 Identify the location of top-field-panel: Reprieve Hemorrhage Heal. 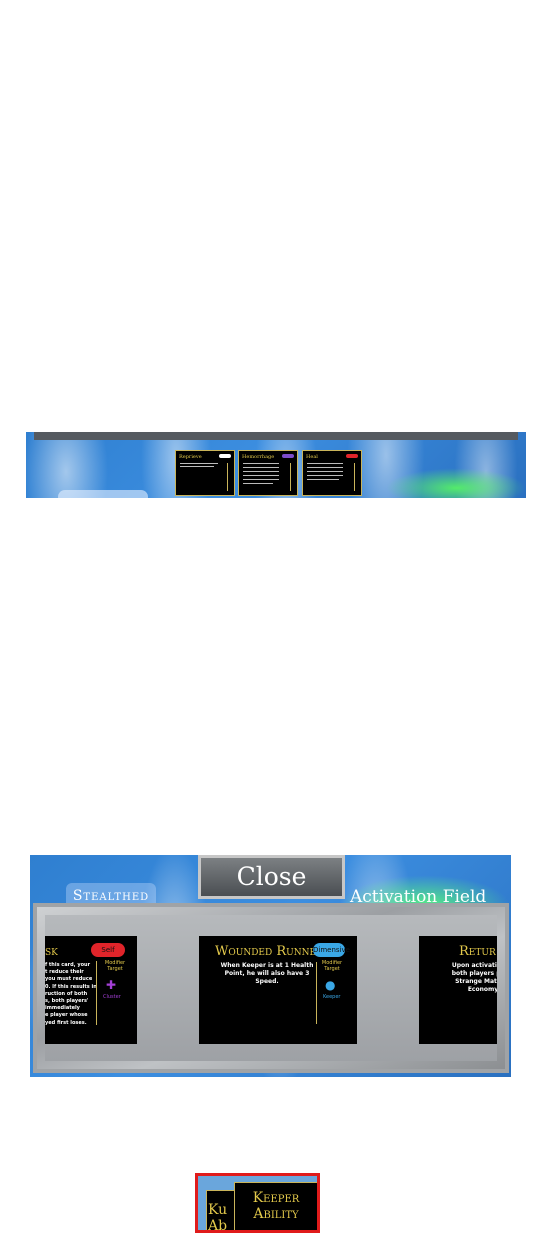
(276, 465).